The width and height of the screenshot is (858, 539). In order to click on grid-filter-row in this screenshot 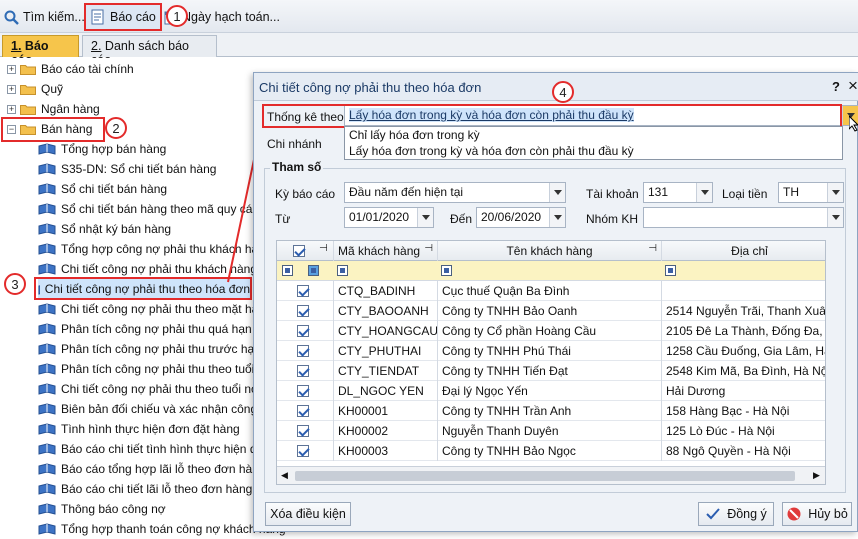, I will do `click(551, 271)`.